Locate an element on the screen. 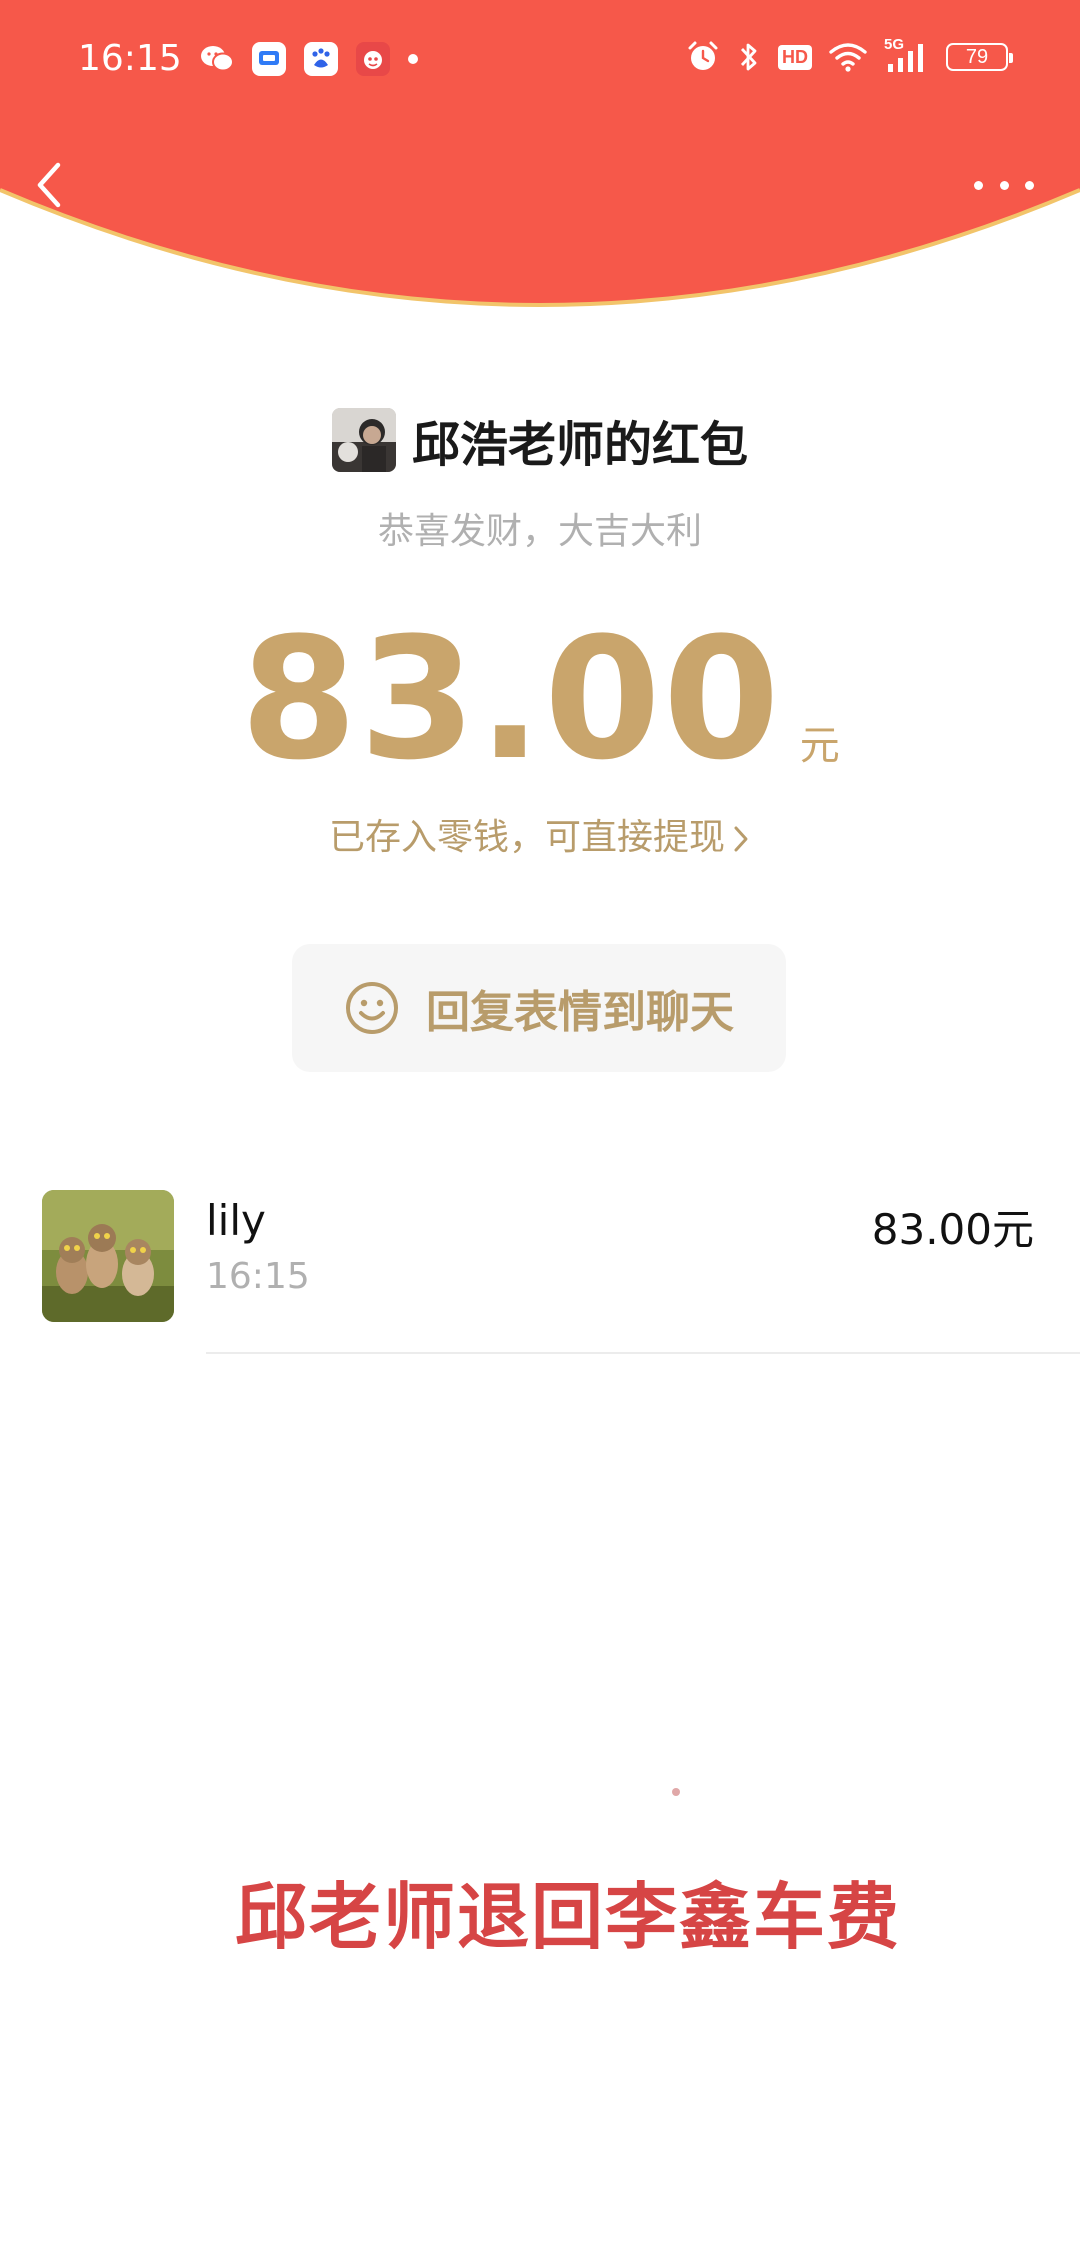  amount-unit: 元 is located at coordinates (819, 746).